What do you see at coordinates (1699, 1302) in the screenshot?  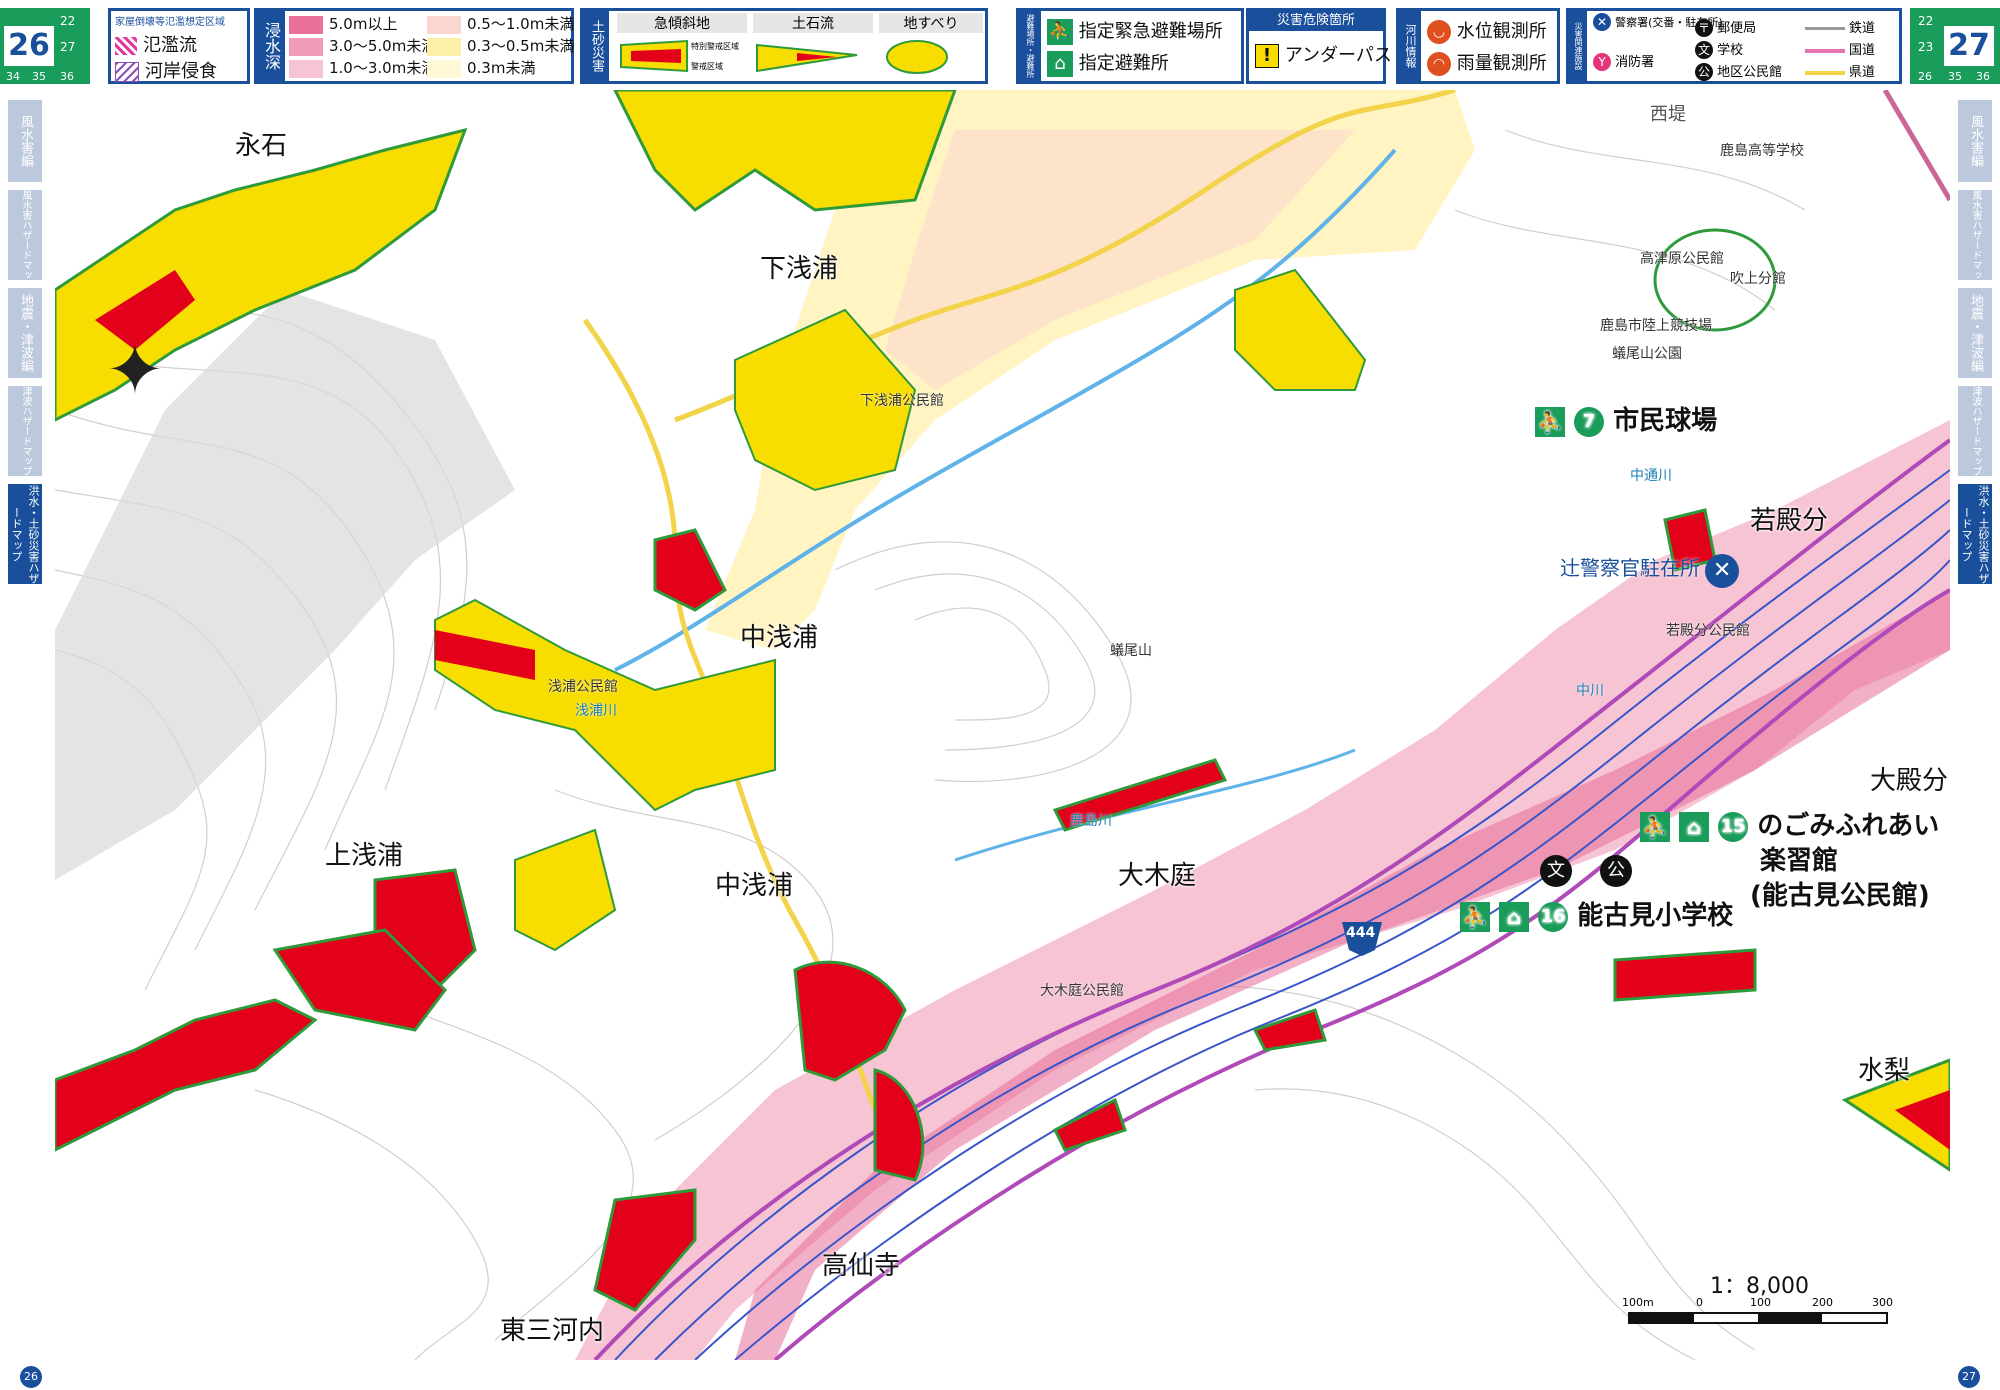 I see `scale-tick-1: 0` at bounding box center [1699, 1302].